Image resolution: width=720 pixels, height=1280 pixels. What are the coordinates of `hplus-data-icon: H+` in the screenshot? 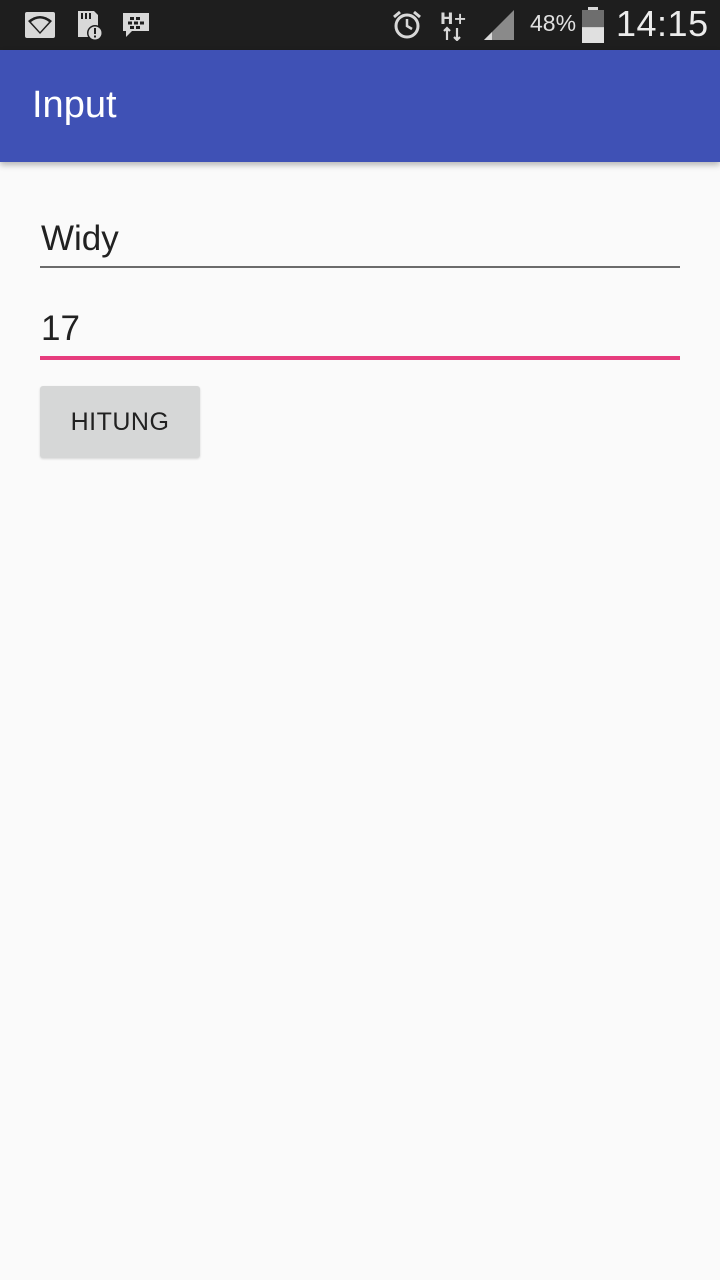 It's located at (454, 25).